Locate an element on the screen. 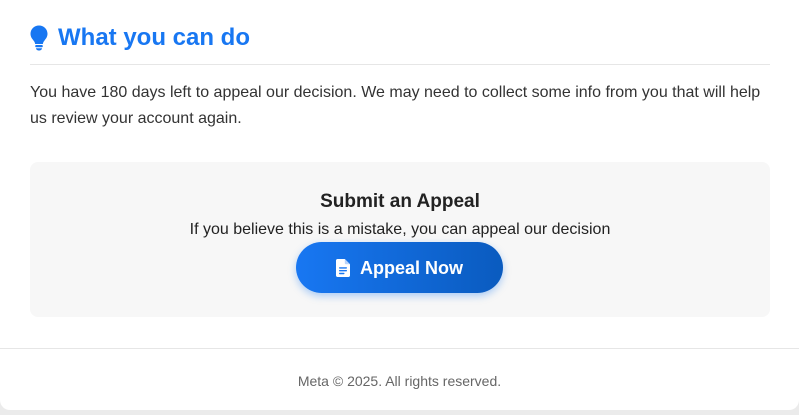 Image resolution: width=799 pixels, height=415 pixels. section-divider is located at coordinates (400, 64).